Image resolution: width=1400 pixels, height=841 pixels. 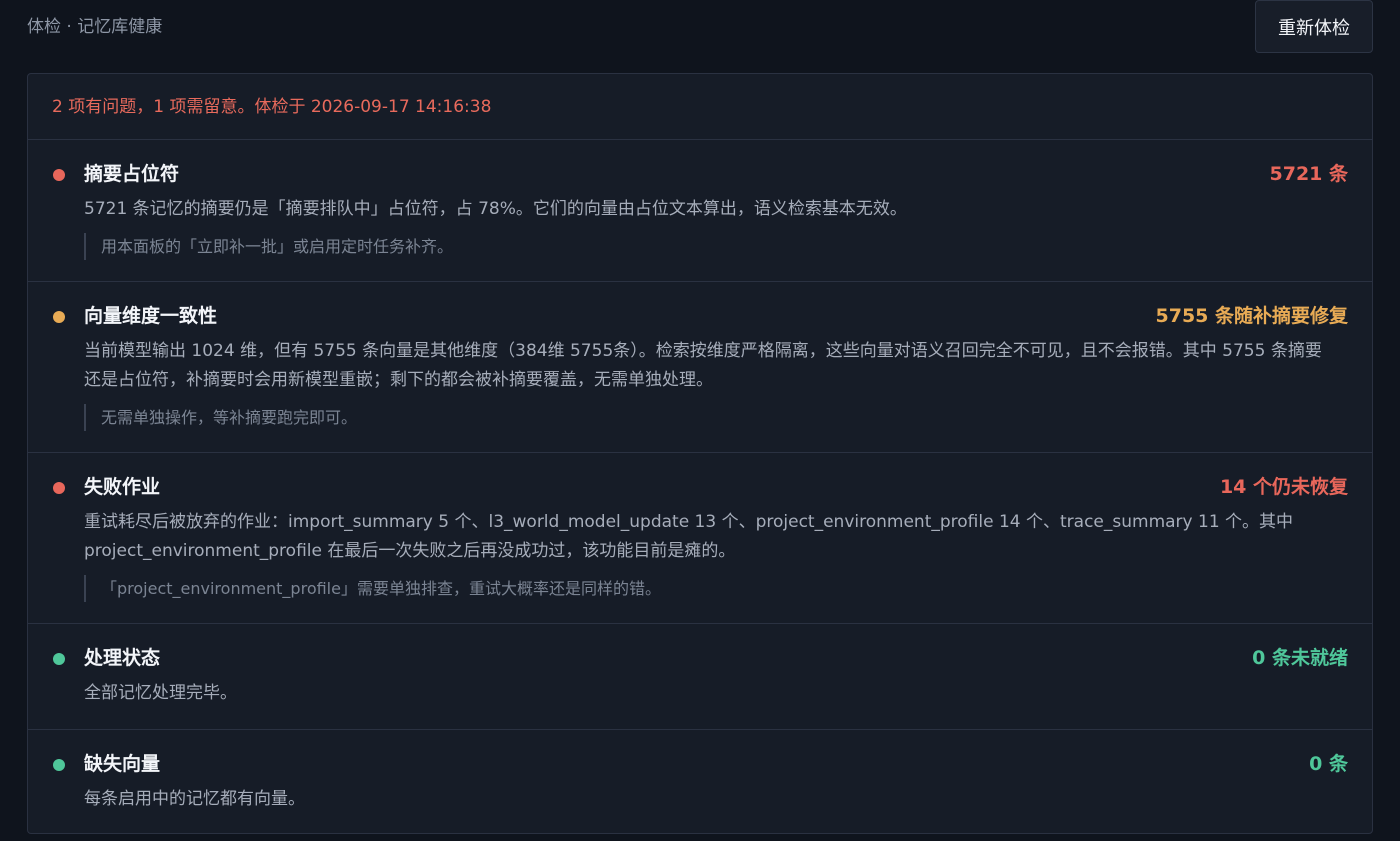 What do you see at coordinates (122, 764) in the screenshot?
I see `item-title: 缺失向量` at bounding box center [122, 764].